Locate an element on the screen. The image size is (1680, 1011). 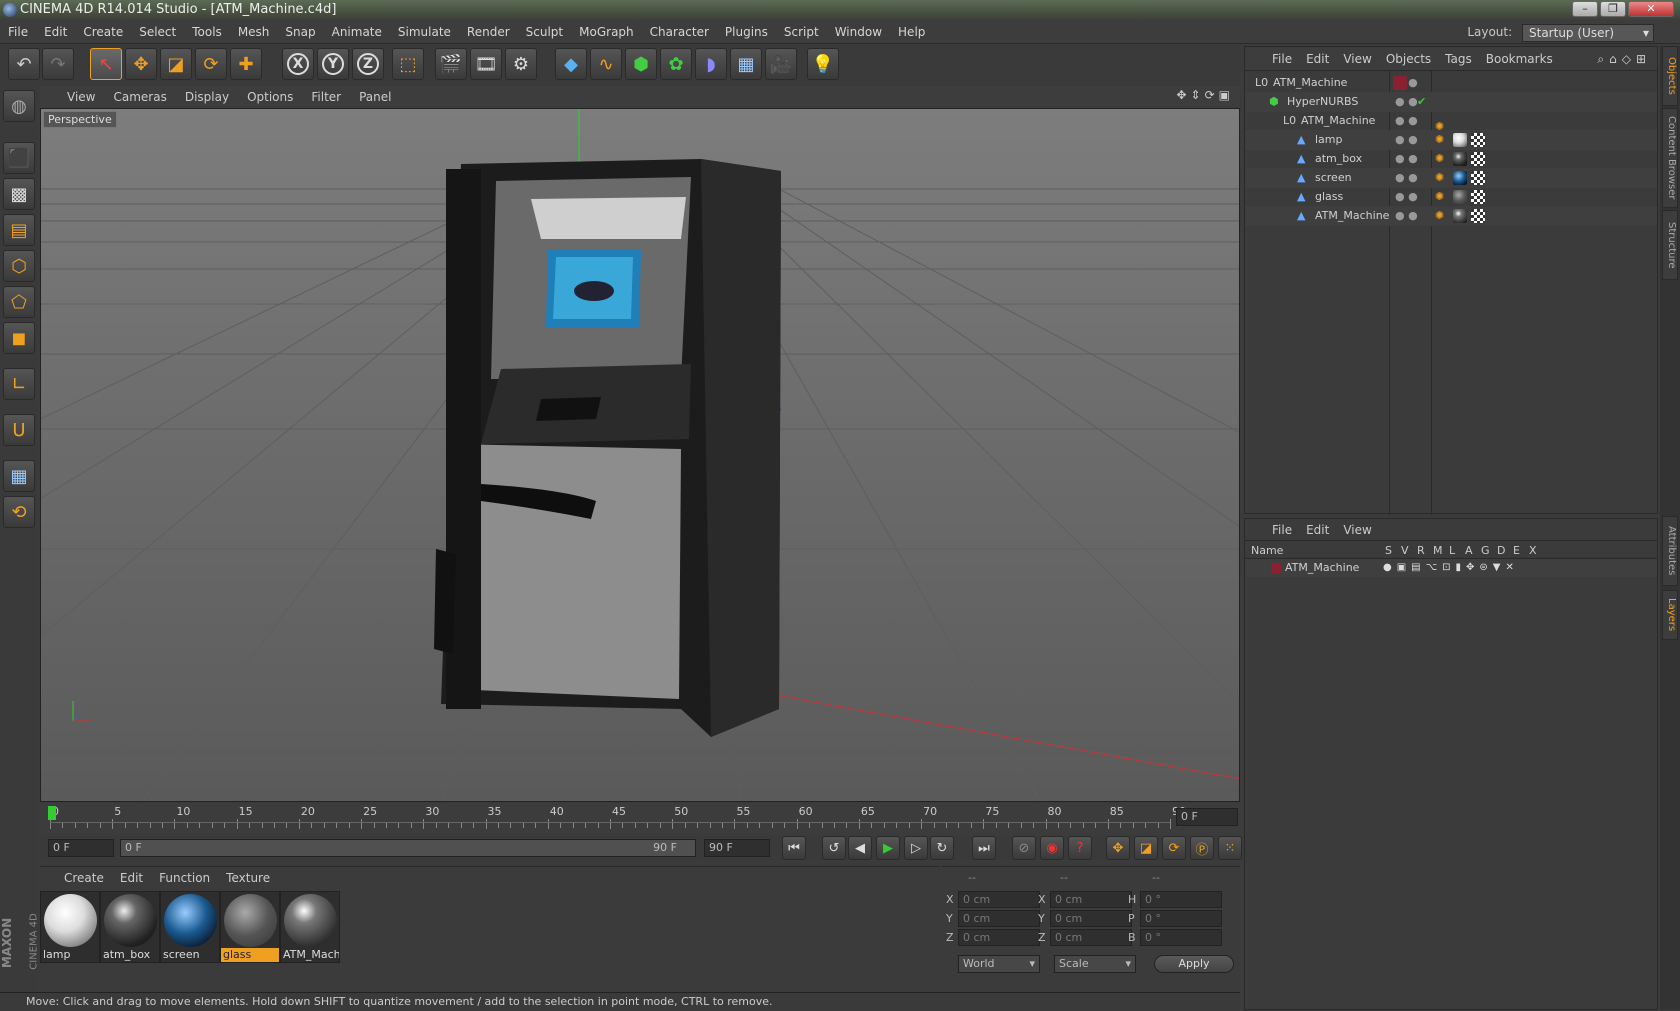
layer-column-header: V is located at coordinates (1405, 550).